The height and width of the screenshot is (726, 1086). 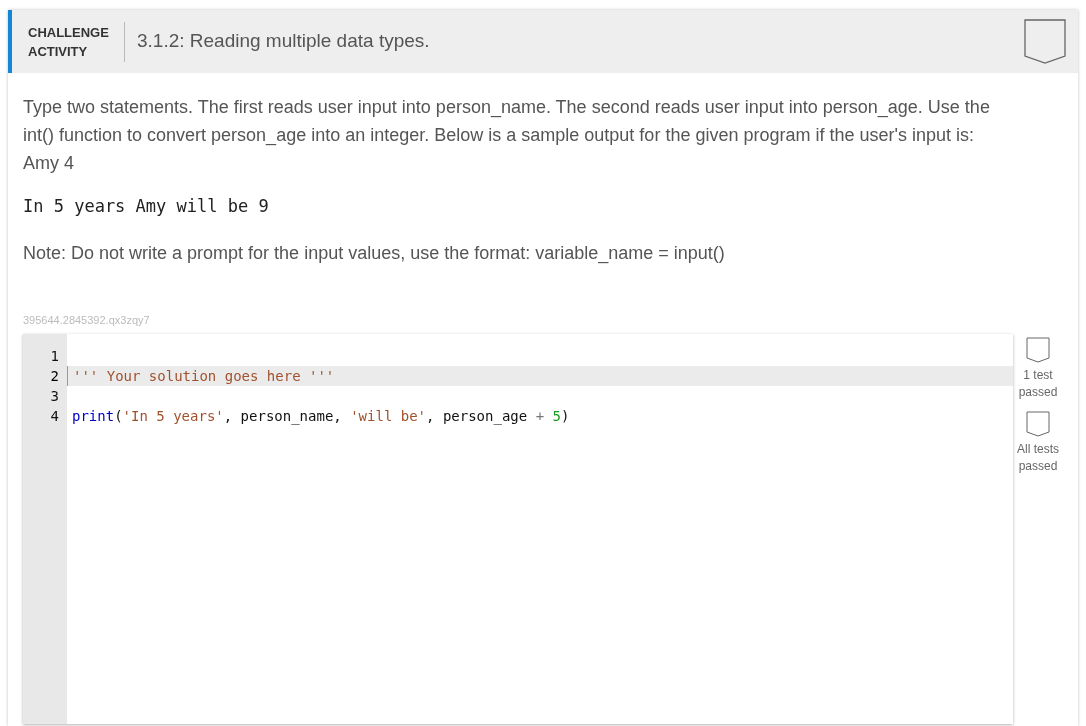 I want to click on activity-id: 395644.2845392.qx3zqy7, so click(x=86, y=320).